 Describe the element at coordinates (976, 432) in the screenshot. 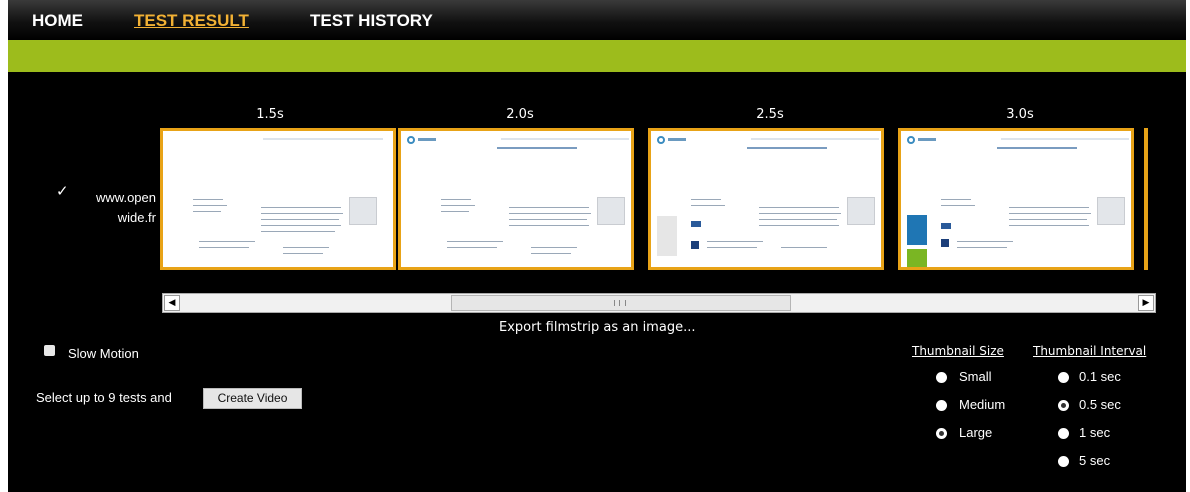

I see `radio-label: Large` at that location.